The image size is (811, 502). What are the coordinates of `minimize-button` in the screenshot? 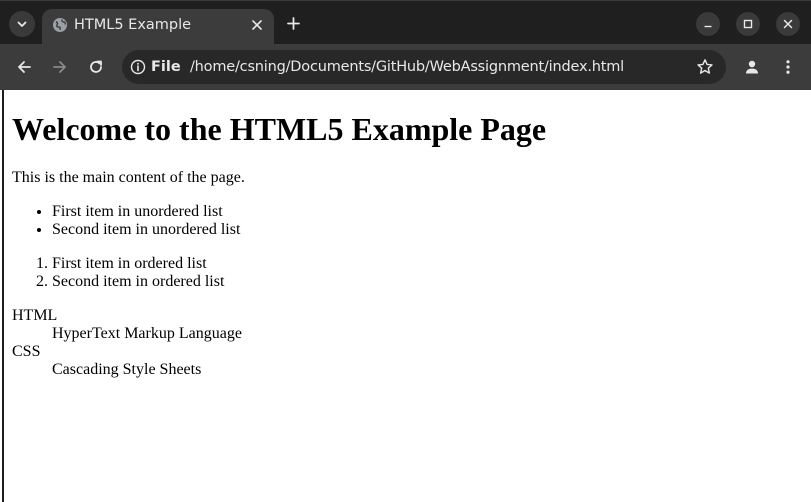 It's located at (708, 24).